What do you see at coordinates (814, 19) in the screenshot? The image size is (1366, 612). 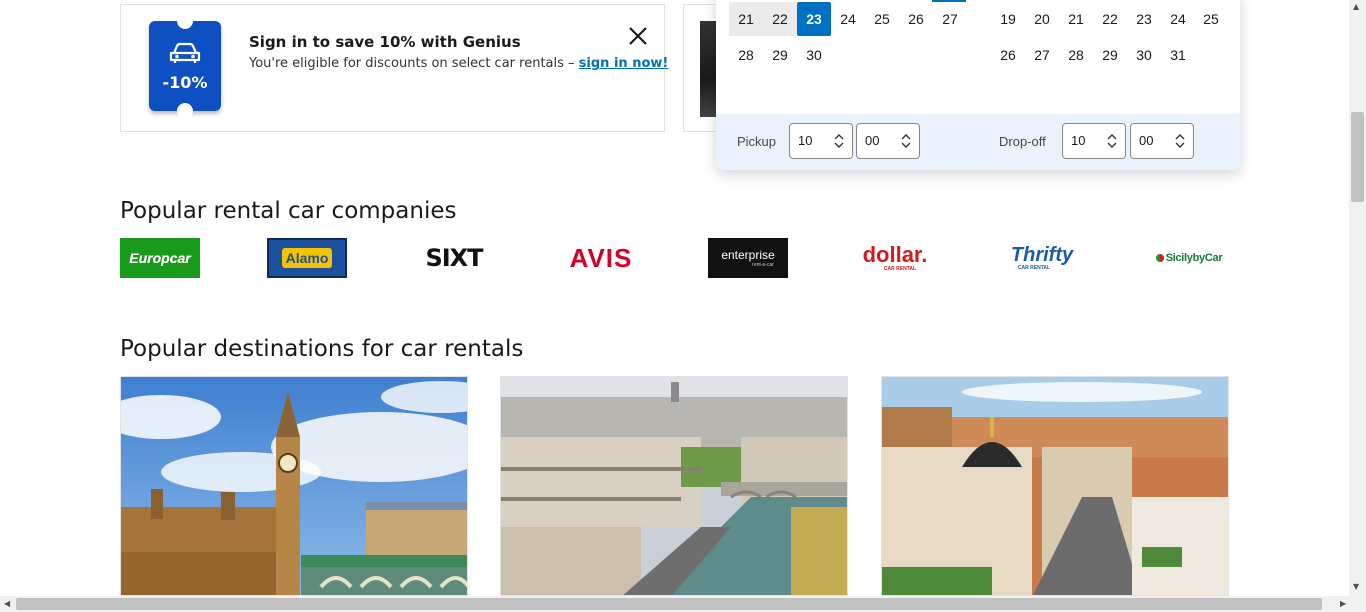 I see `calendar-day-selected: 23` at bounding box center [814, 19].